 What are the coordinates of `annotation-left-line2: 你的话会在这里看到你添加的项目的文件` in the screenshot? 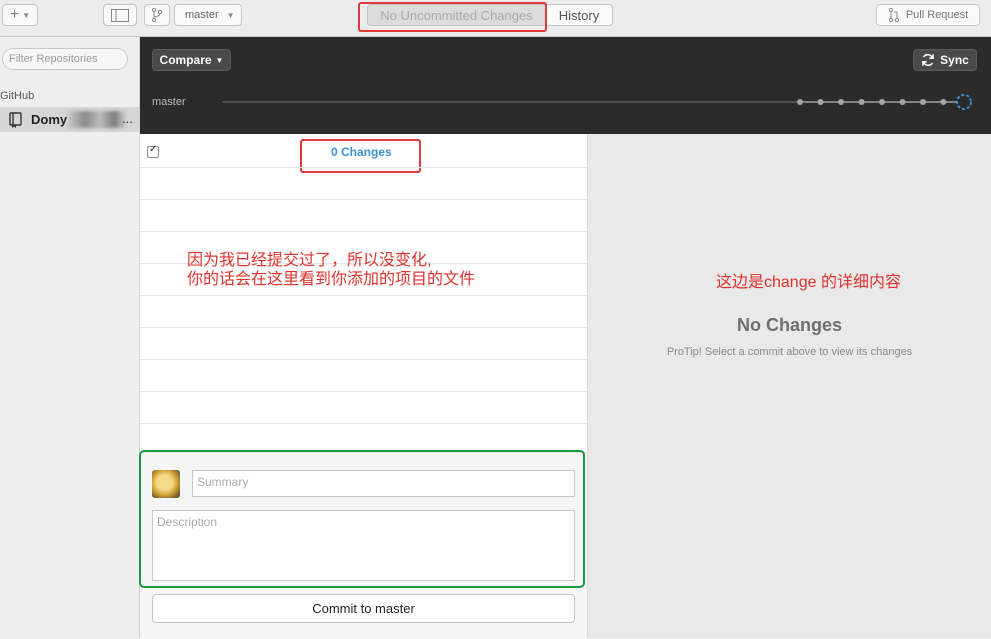 It's located at (331, 279).